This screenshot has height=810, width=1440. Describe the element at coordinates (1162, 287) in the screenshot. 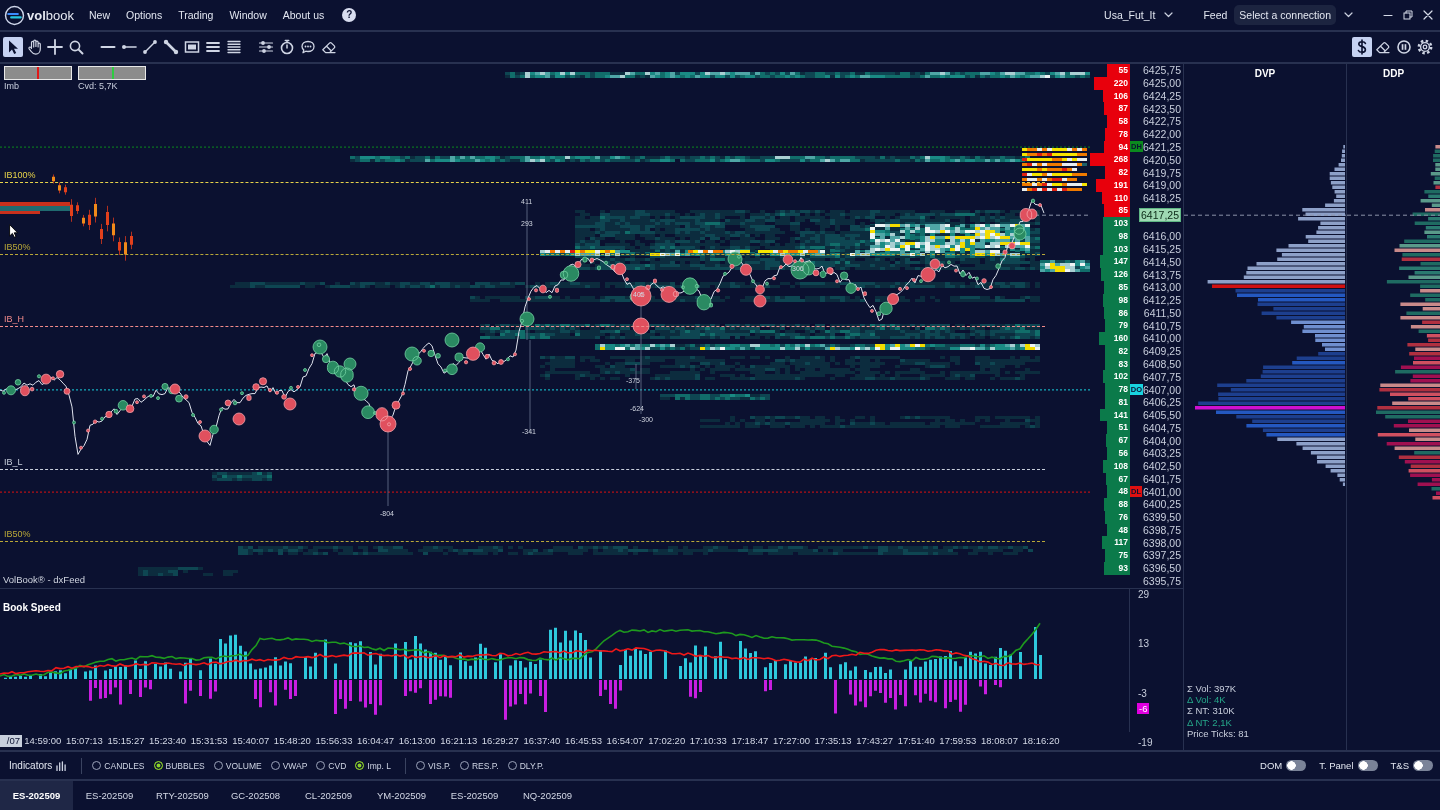

I see `price-label: 6413,00` at that location.